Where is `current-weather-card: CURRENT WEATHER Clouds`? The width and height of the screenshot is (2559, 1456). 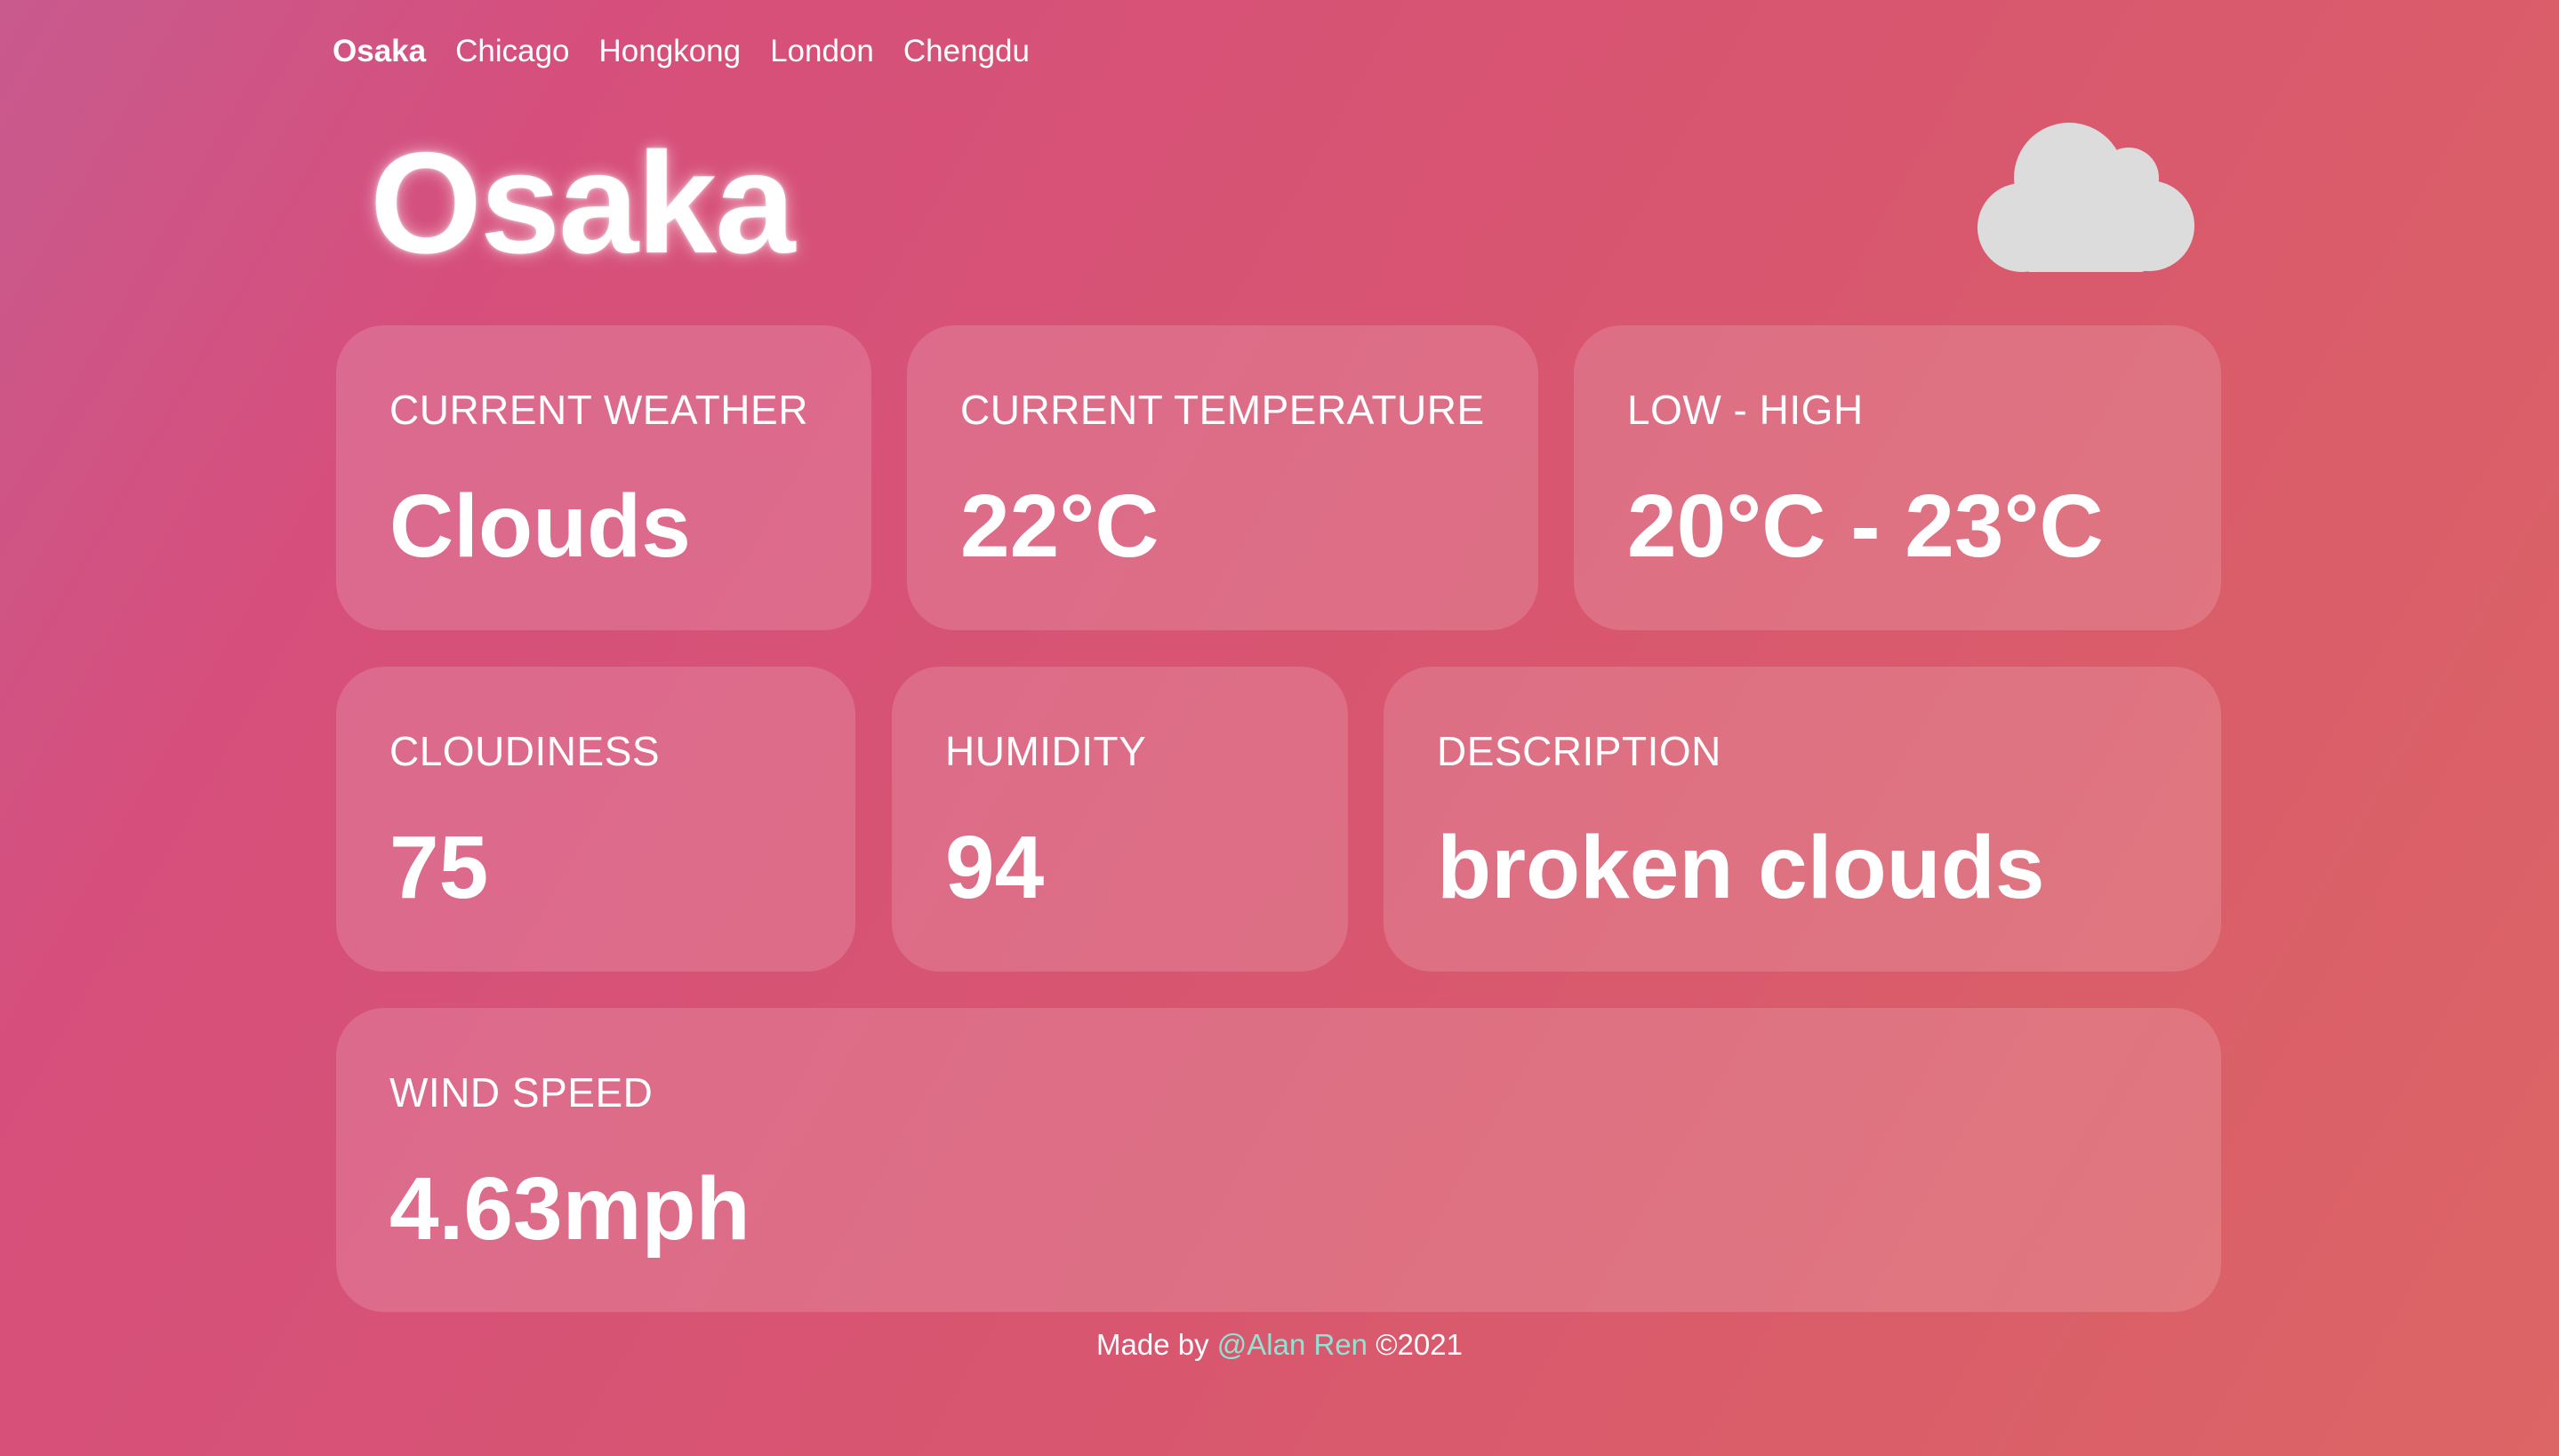 current-weather-card: CURRENT WEATHER Clouds is located at coordinates (603, 477).